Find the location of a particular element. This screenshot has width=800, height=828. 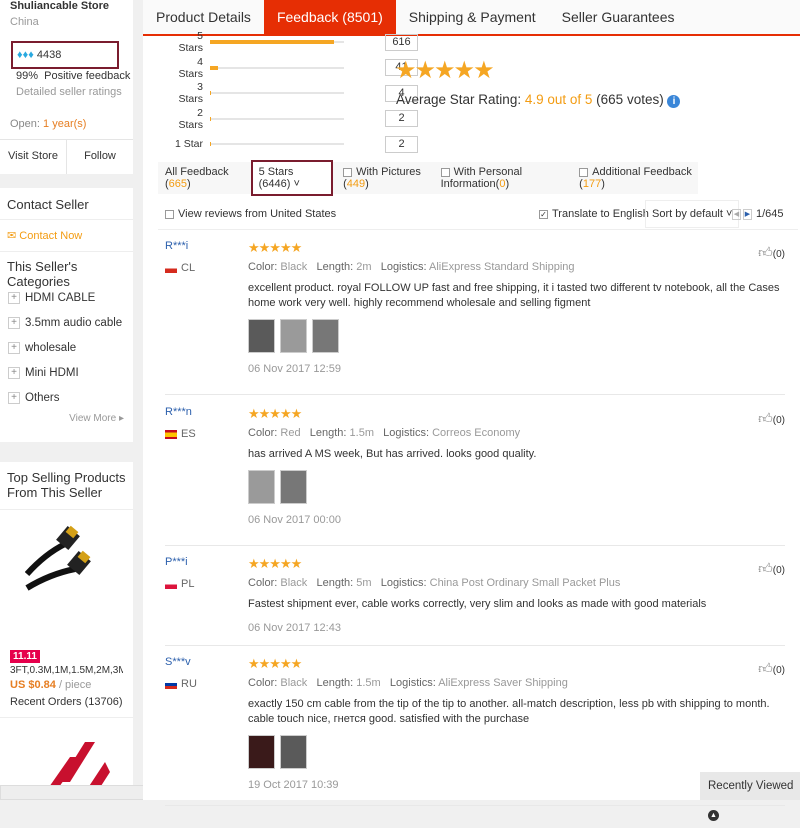

rating-bar-row: 5 Stars 616 is located at coordinates (295, 42).